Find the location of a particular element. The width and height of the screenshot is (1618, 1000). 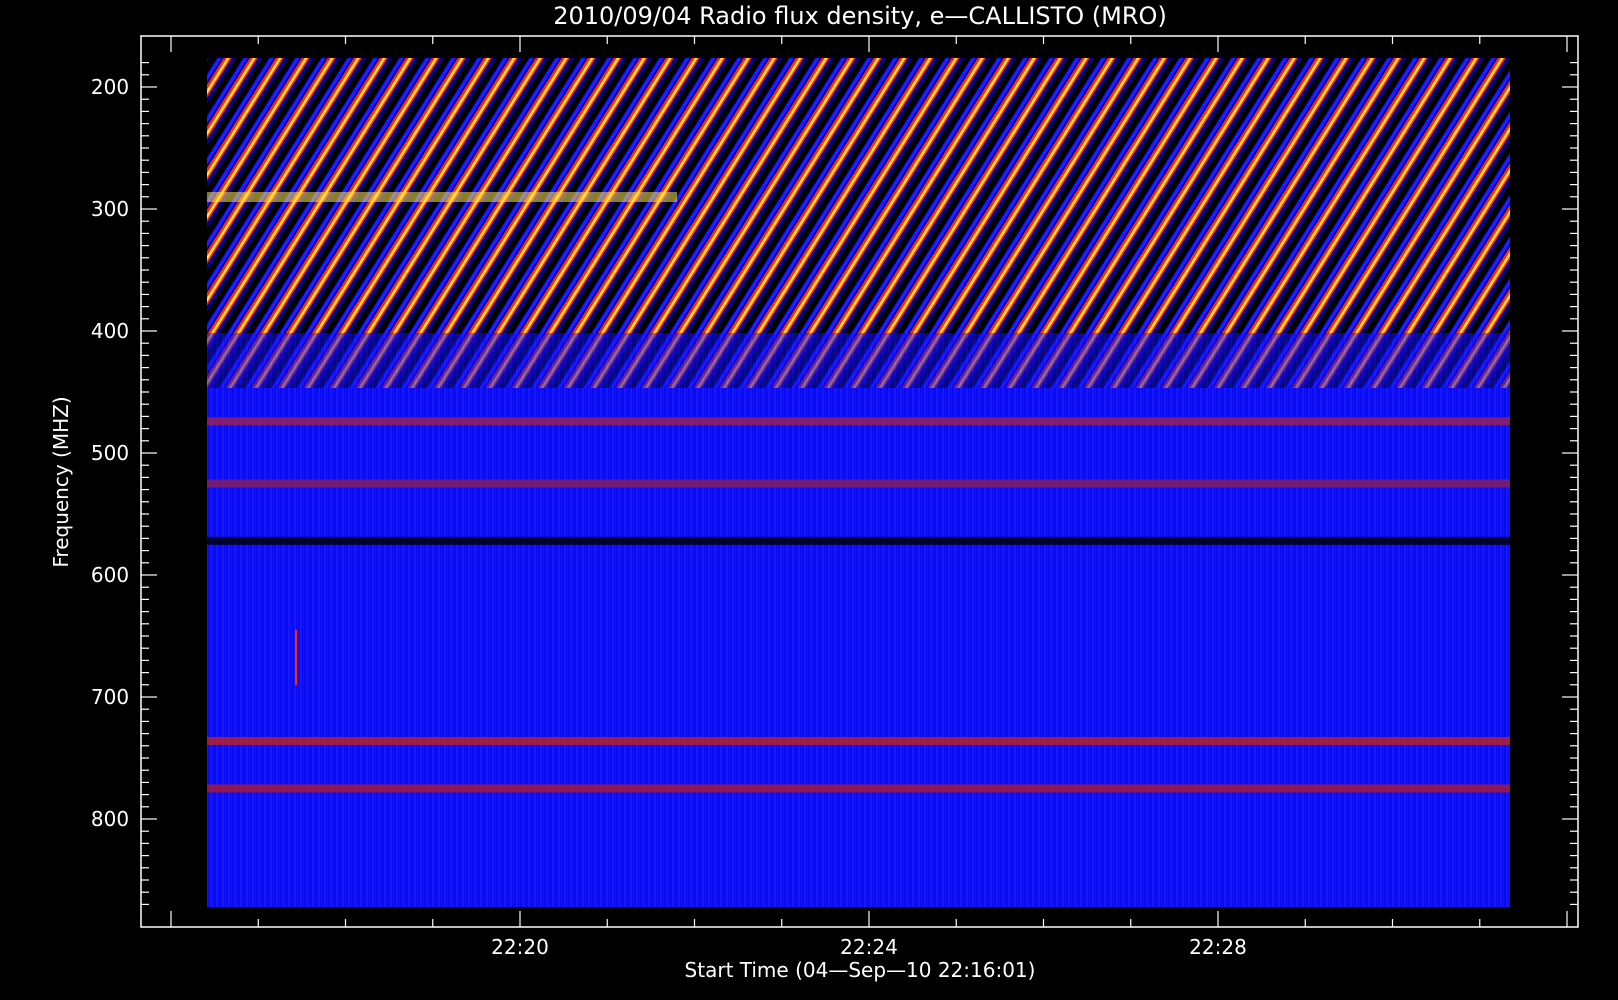

y-tick-label: 300 is located at coordinates (110, 209).